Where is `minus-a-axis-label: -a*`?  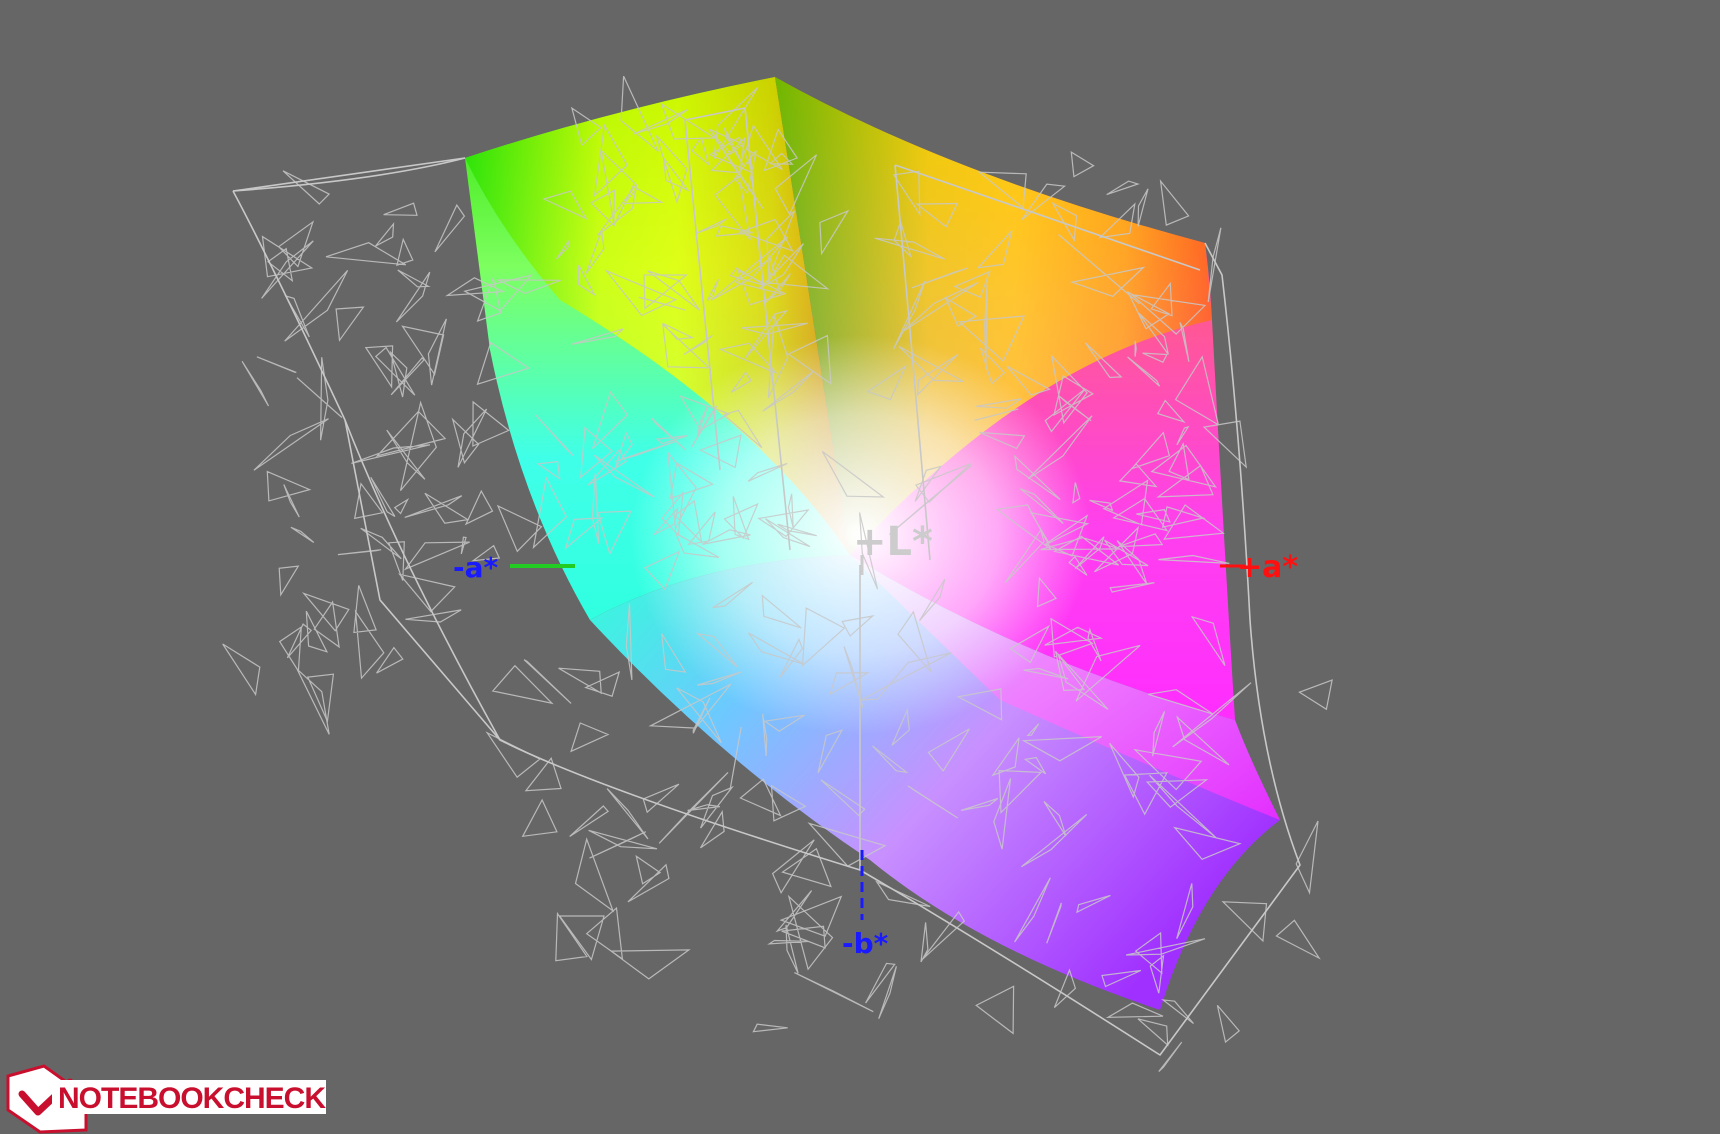 minus-a-axis-label: -a* is located at coordinates (476, 567).